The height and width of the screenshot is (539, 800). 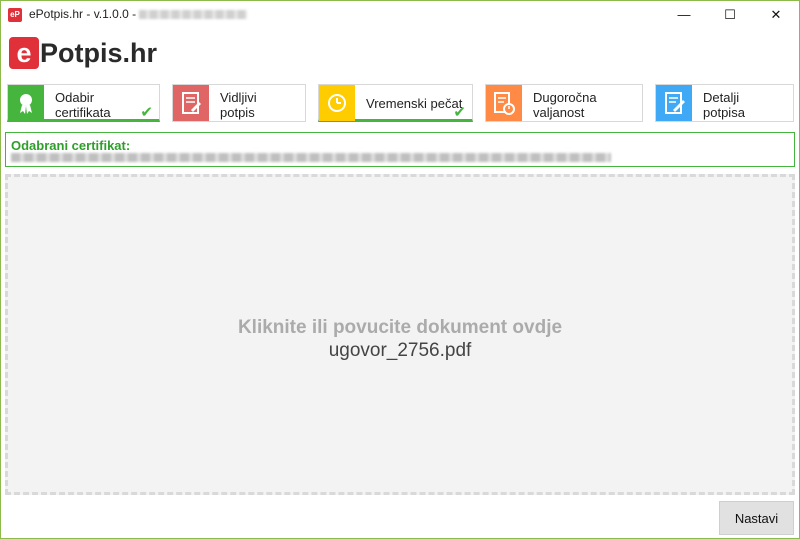 I want to click on step-certificate-selection: Odabir certifikata ✔, so click(x=83, y=103).